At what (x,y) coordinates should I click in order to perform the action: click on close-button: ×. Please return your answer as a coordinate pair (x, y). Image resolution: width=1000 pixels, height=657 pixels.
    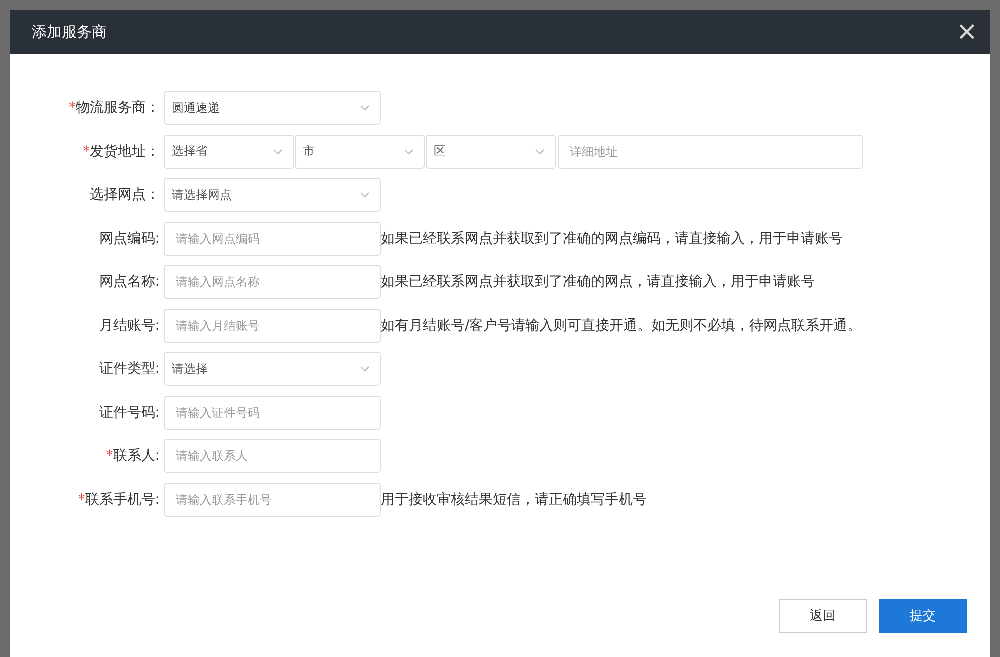
    Looking at the image, I should click on (967, 32).